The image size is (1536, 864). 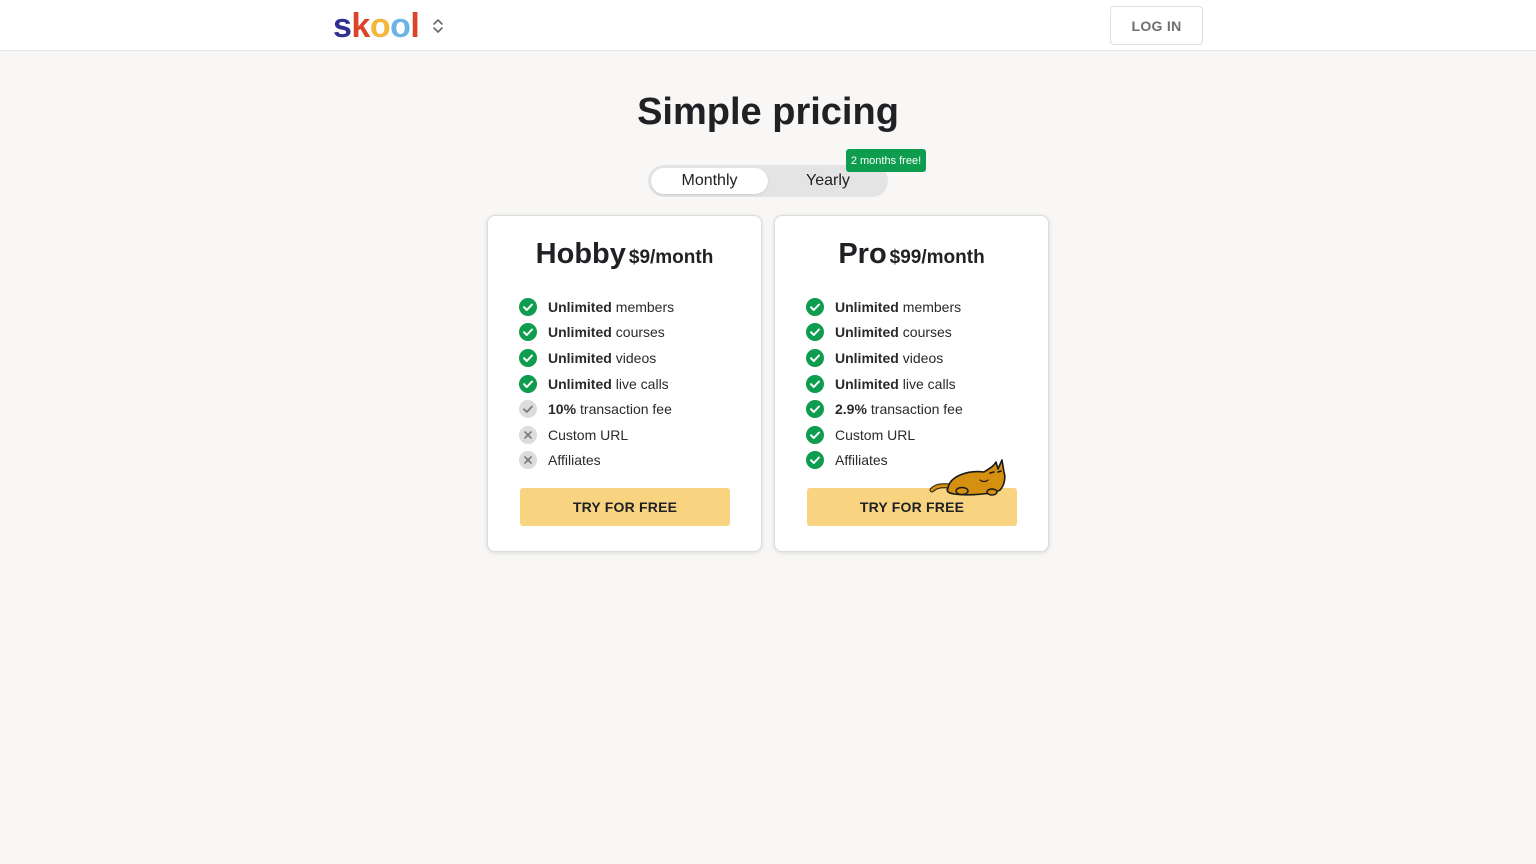 I want to click on logo-letter: k, so click(x=360, y=26).